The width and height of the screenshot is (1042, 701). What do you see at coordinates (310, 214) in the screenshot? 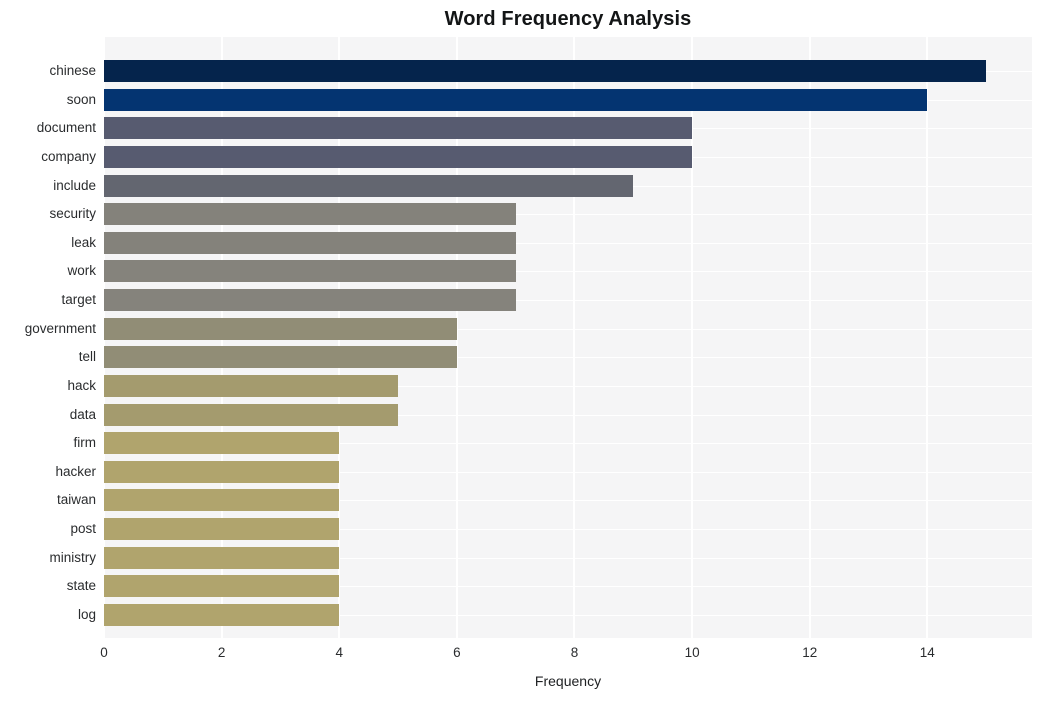
I see `bar-security` at bounding box center [310, 214].